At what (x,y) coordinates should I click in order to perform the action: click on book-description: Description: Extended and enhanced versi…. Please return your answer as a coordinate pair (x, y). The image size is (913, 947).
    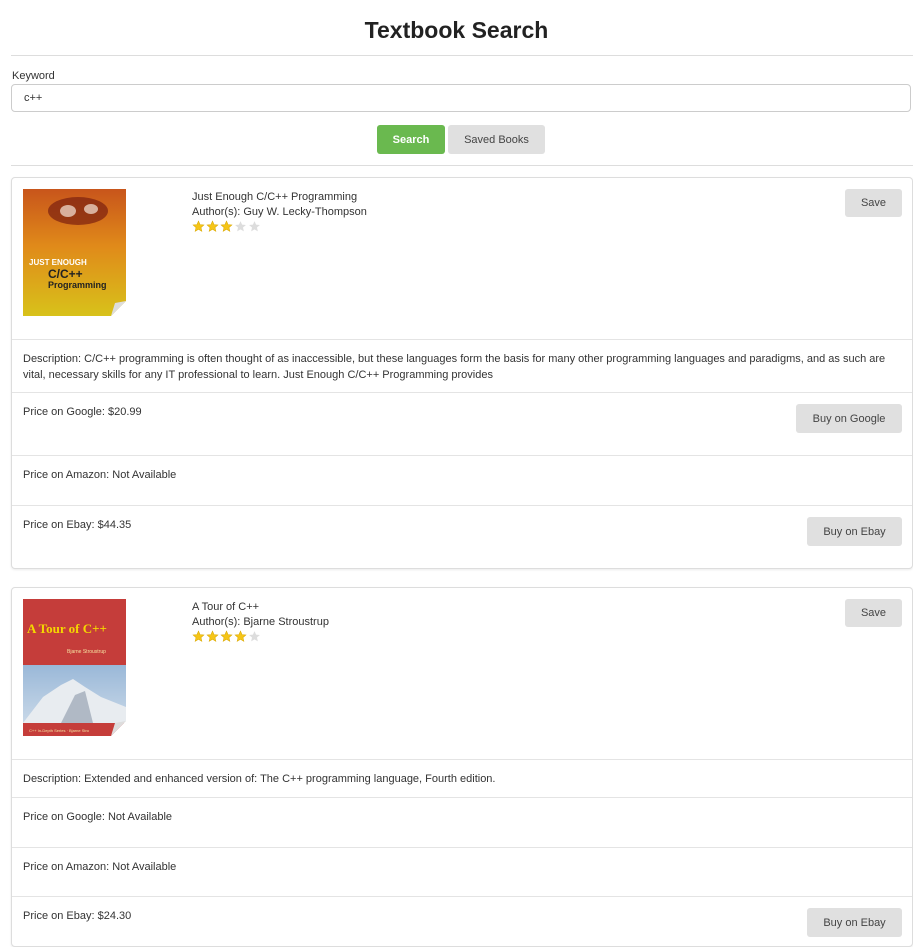
    Looking at the image, I should click on (259, 779).